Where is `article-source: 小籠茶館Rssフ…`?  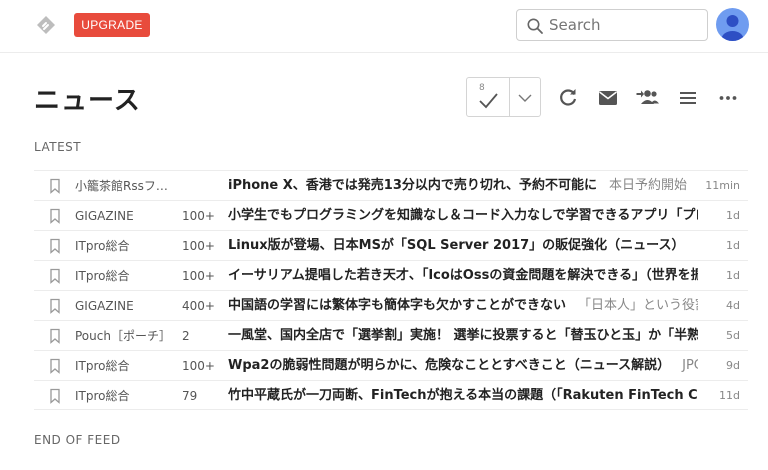 article-source: 小籠茶館Rssフ… is located at coordinates (127, 186).